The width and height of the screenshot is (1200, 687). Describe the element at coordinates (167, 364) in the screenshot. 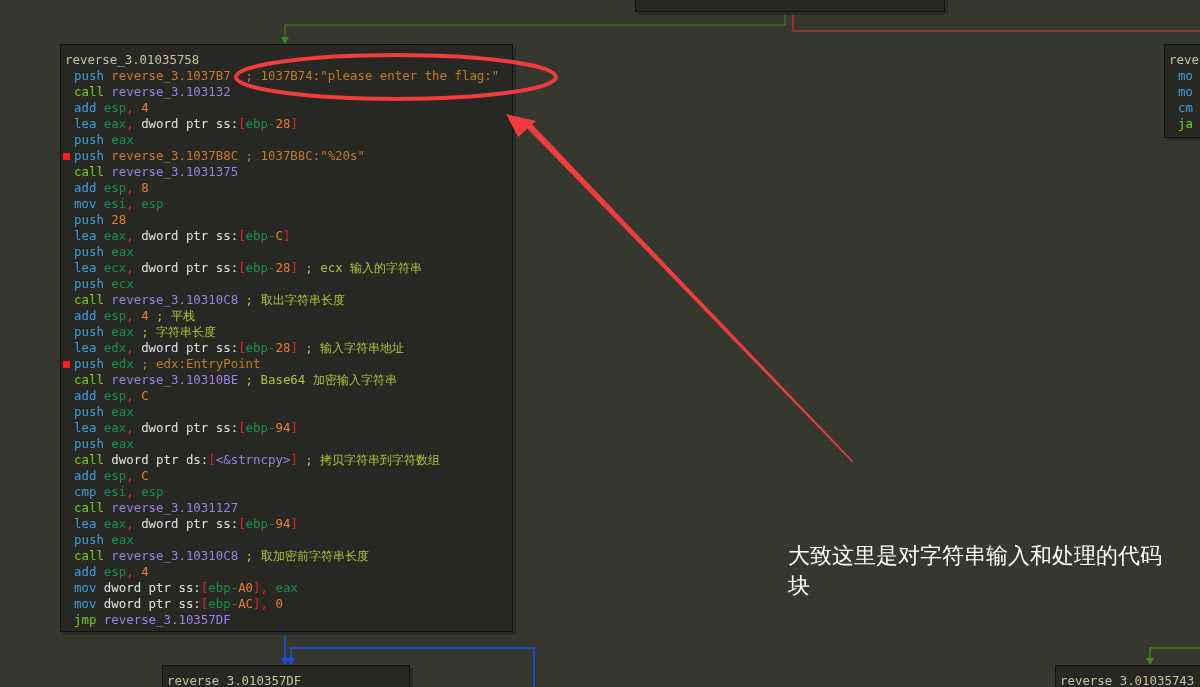

I see `instruction-line: push edx ; edx:EntryPoint` at that location.